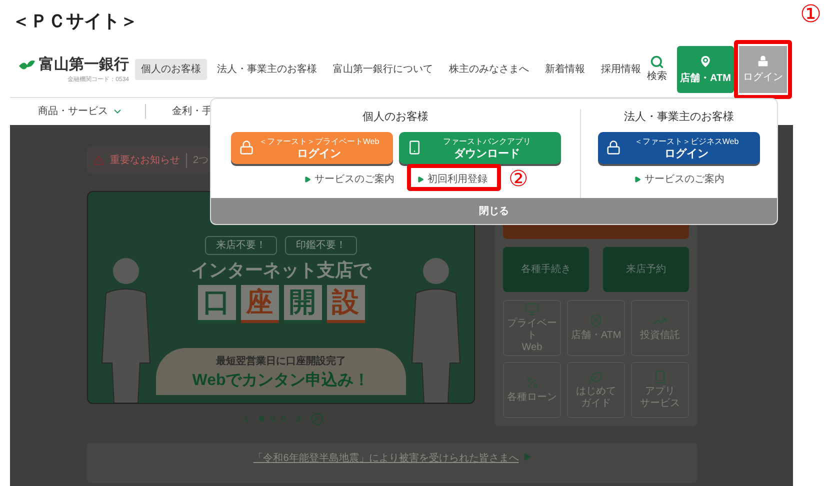 This screenshot has width=827, height=486. Describe the element at coordinates (518, 179) in the screenshot. I see `annotation-number: ②` at that location.